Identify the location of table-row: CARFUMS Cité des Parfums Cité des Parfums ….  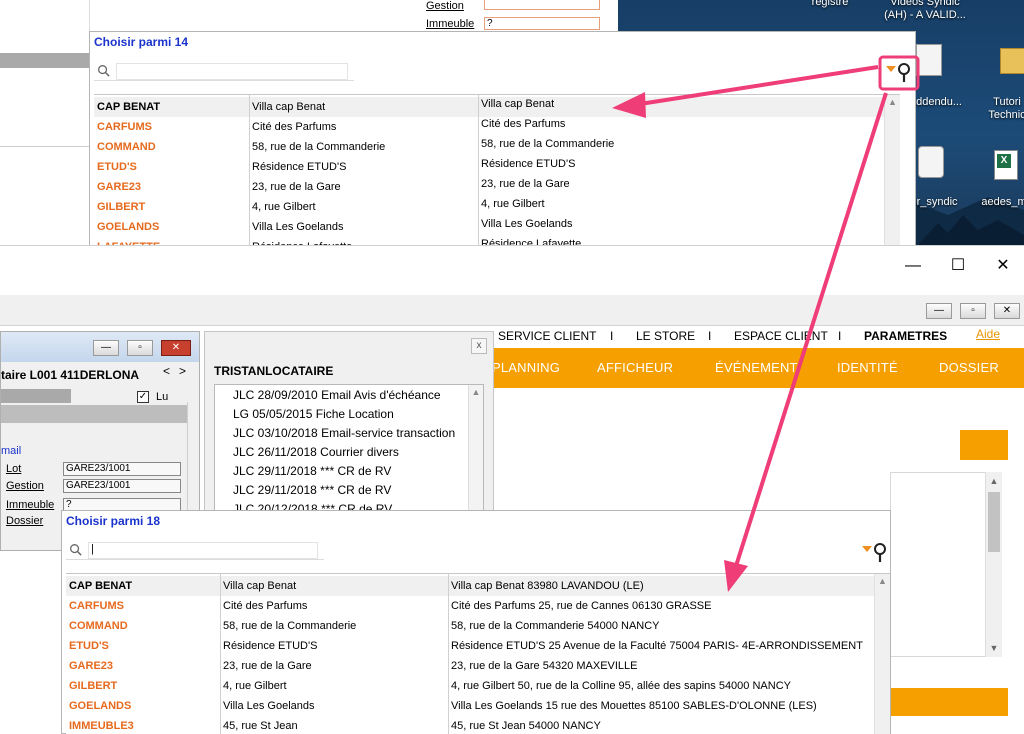
(470, 606).